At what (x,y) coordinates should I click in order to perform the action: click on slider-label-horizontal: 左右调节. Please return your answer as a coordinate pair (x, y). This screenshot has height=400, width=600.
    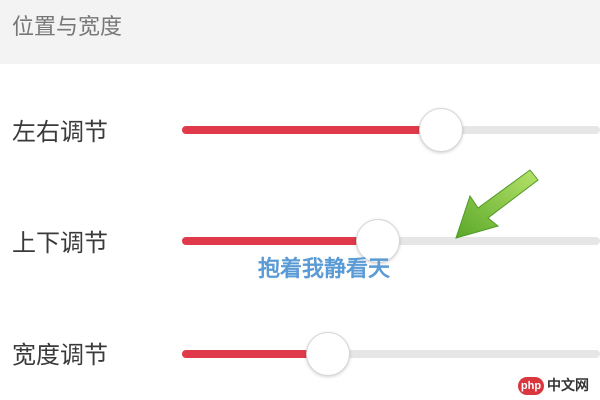
    Looking at the image, I should click on (60, 132).